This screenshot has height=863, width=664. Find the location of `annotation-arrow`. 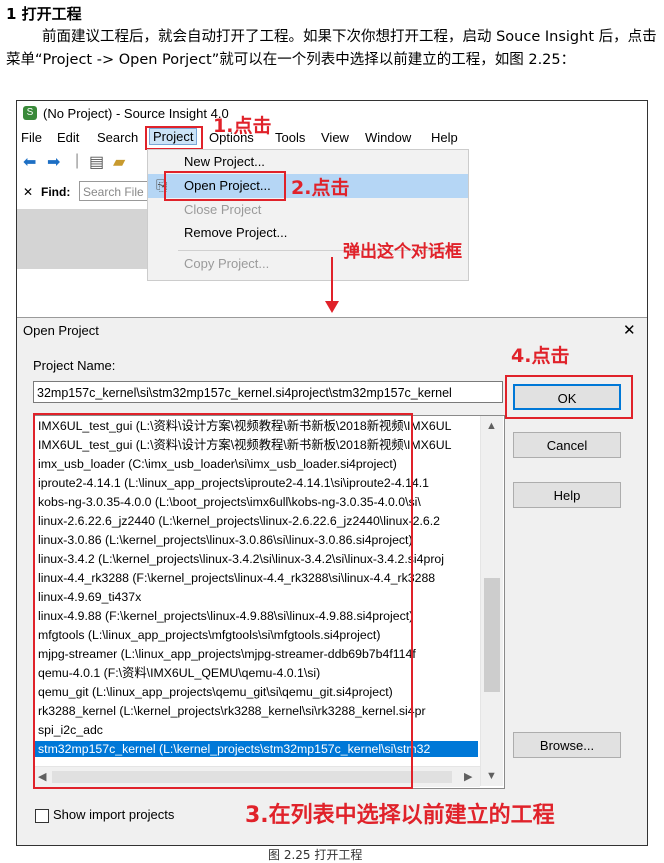

annotation-arrow is located at coordinates (332, 281).